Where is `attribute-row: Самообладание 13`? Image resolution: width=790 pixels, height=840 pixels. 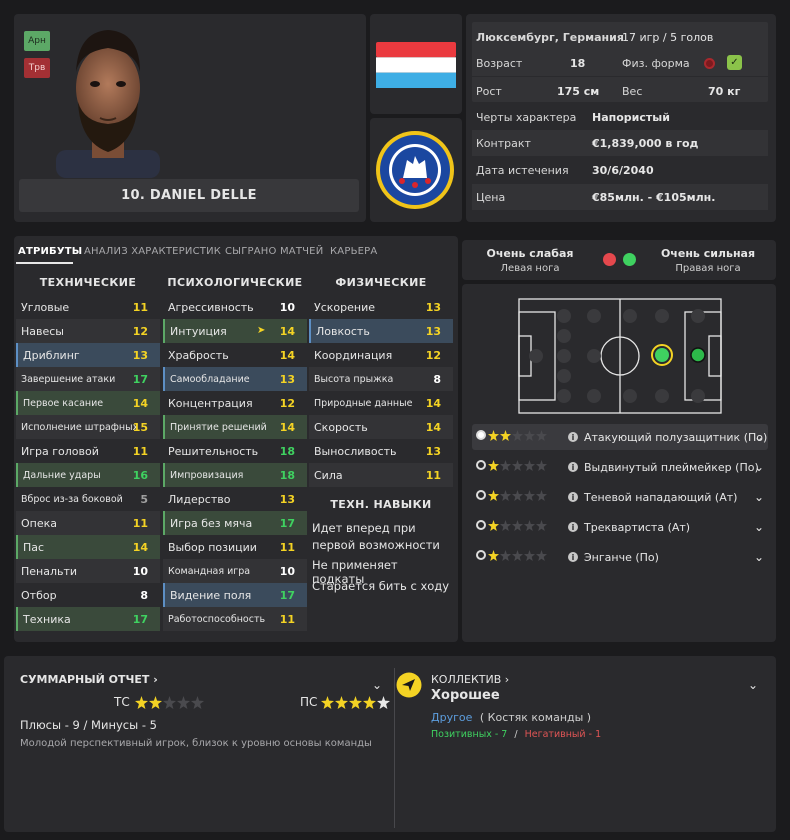
attribute-row: Самообладание 13 is located at coordinates (235, 379).